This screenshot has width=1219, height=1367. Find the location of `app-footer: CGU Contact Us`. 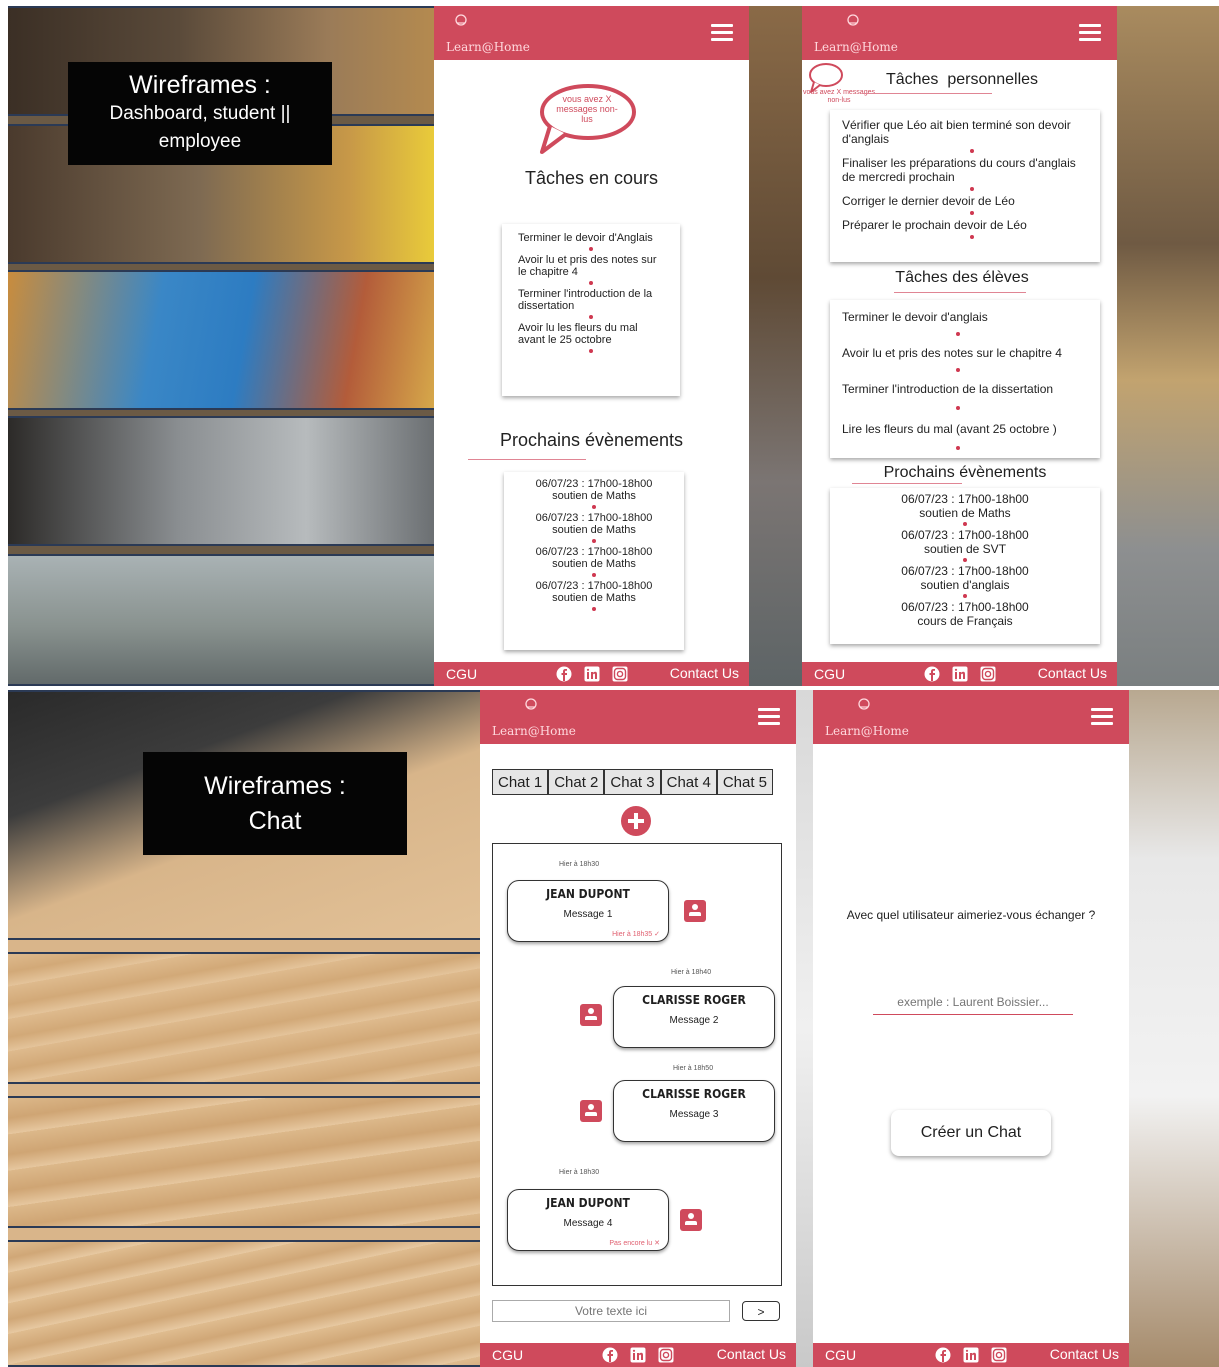

app-footer: CGU Contact Us is located at coordinates (638, 1355).